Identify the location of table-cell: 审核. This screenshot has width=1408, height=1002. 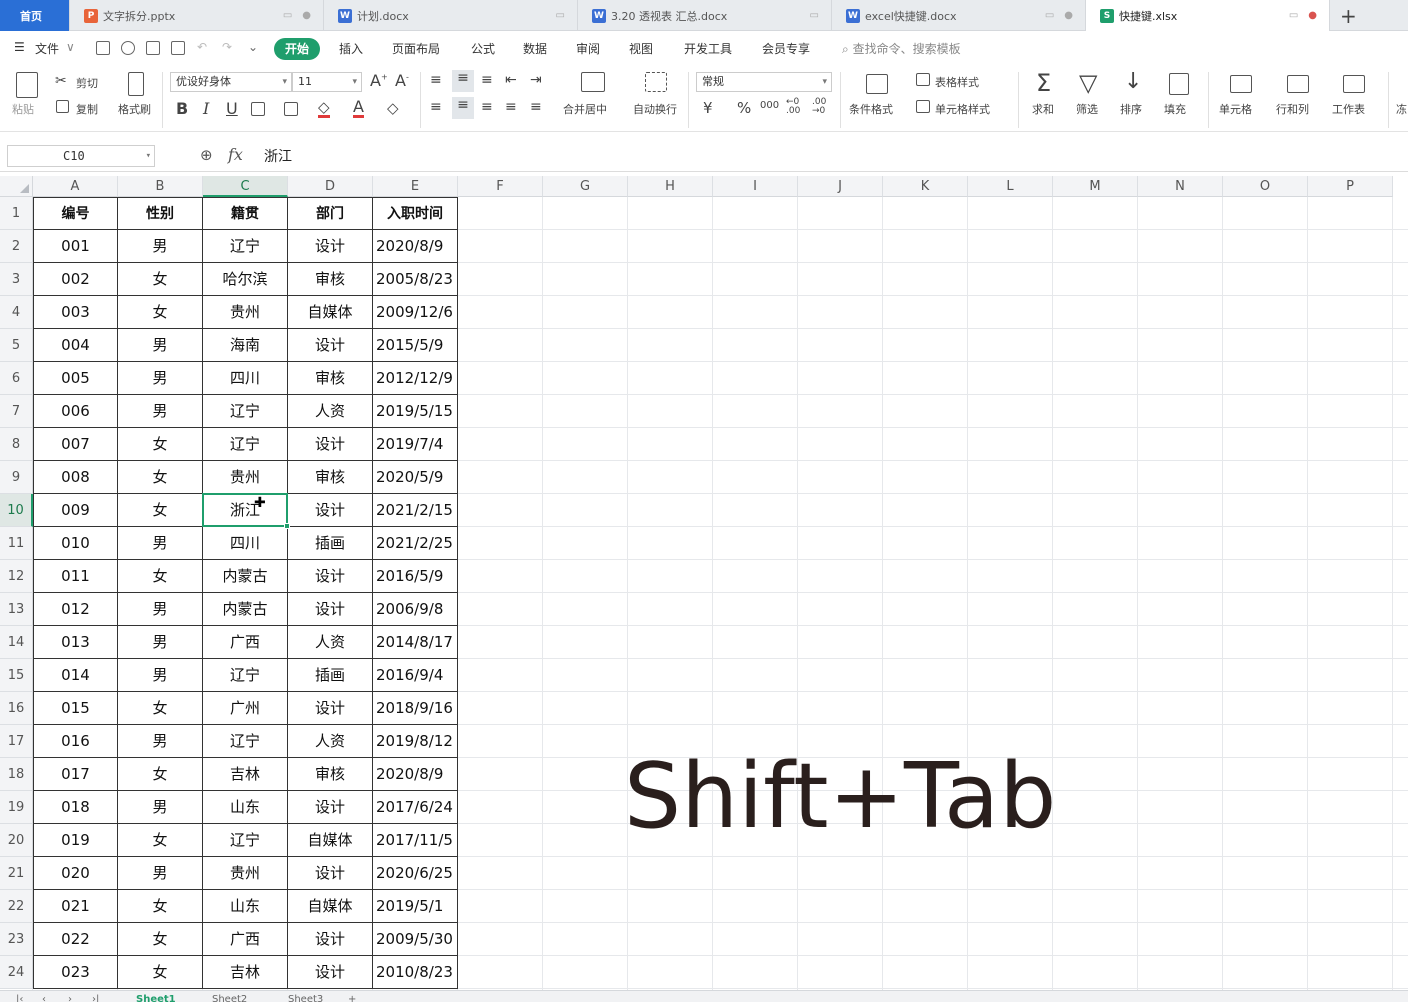
(330, 774).